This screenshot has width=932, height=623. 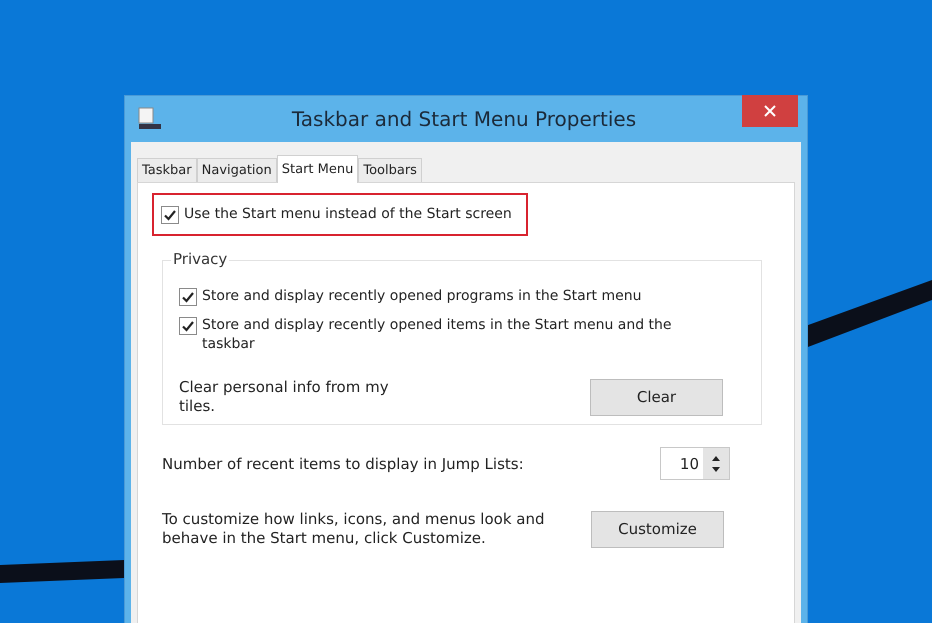 What do you see at coordinates (167, 170) in the screenshot?
I see `tab: Taskbar` at bounding box center [167, 170].